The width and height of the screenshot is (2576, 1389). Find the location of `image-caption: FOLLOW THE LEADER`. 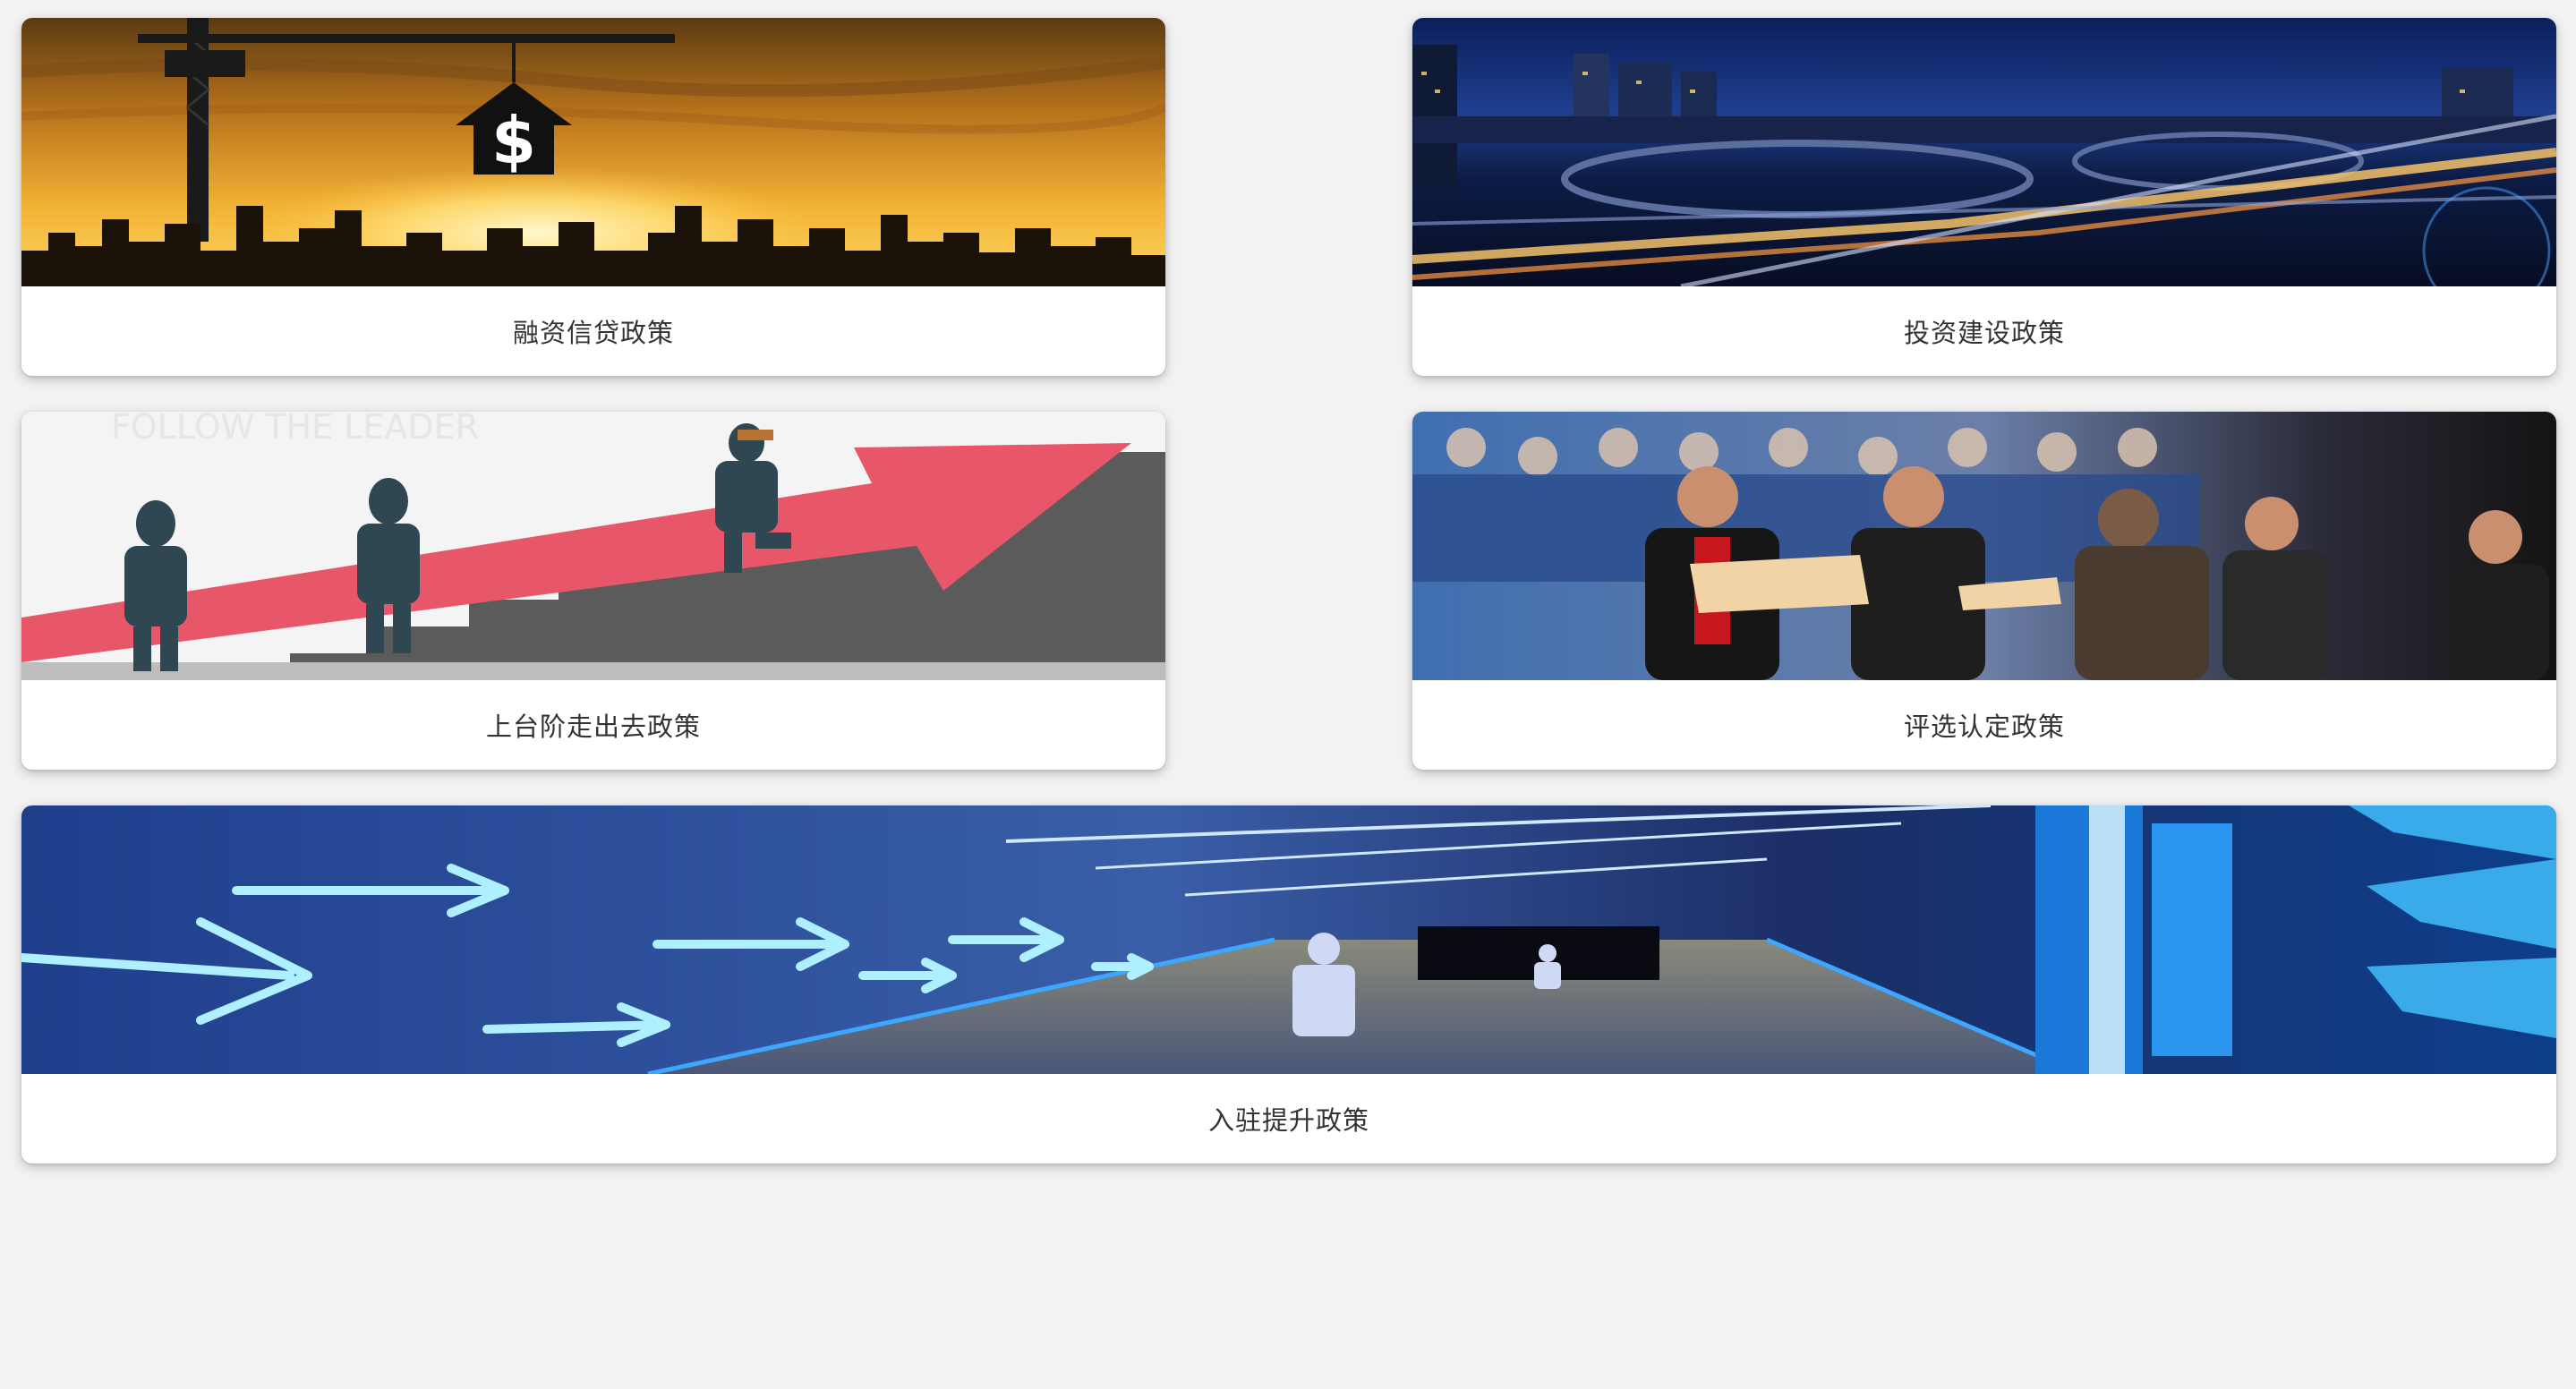

image-caption: FOLLOW THE LEADER is located at coordinates (295, 429).